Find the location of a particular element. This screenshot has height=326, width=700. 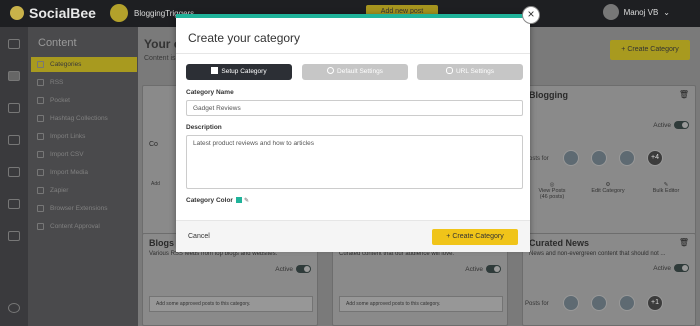

sidebar-item-content-approval: Content Approval is located at coordinates (84, 226).